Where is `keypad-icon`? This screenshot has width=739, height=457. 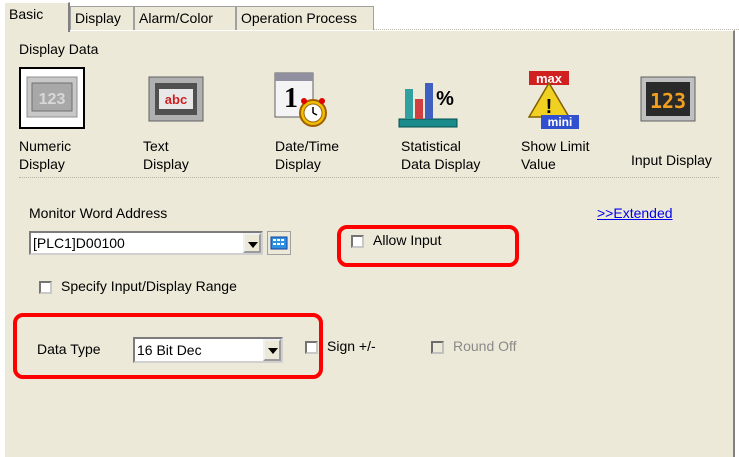
keypad-icon is located at coordinates (279, 243).